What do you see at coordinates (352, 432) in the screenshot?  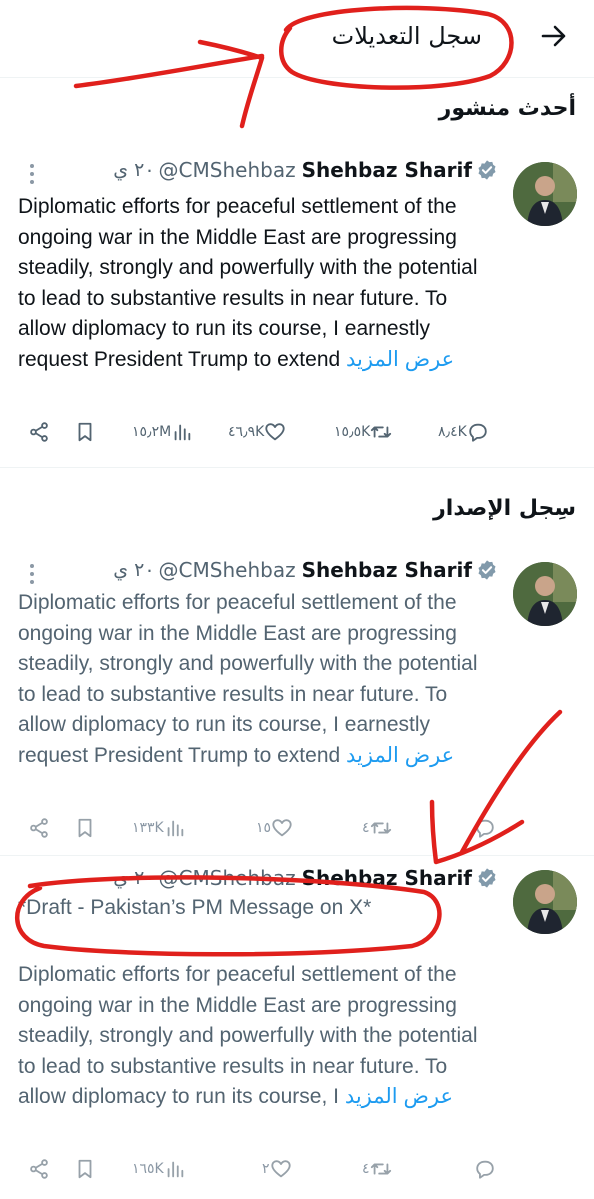 I see `reposts-count: ١٥٫٥K` at bounding box center [352, 432].